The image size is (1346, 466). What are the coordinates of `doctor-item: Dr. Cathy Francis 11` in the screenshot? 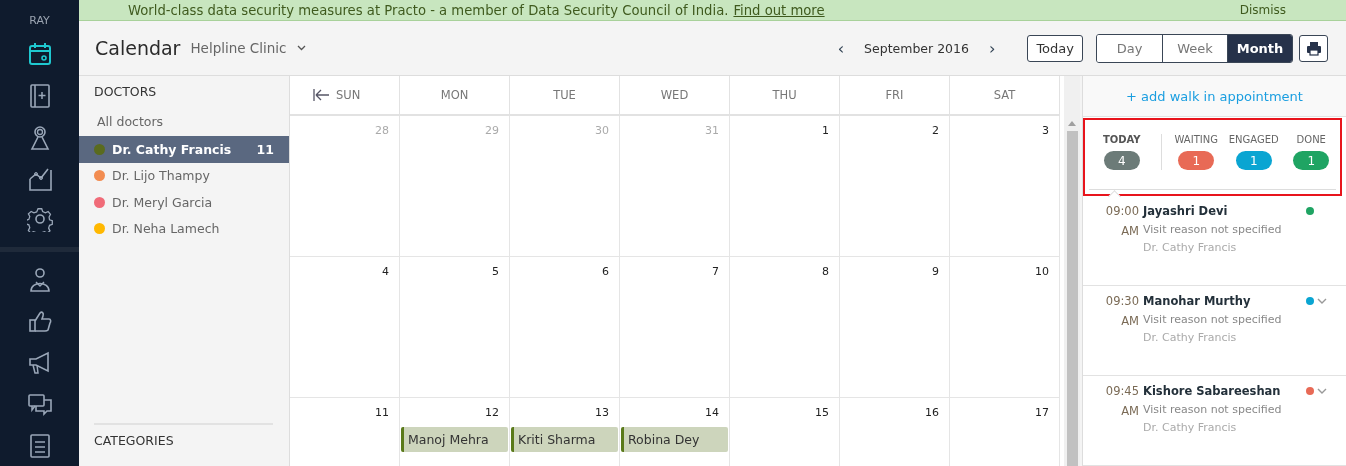 It's located at (184, 149).